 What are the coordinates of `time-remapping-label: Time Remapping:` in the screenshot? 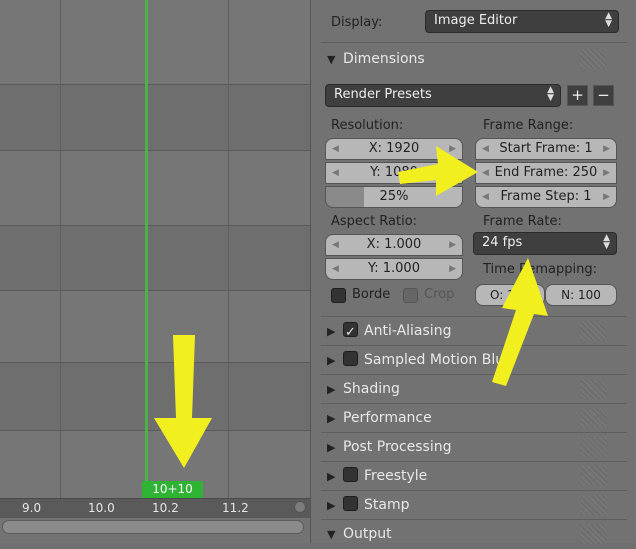 It's located at (540, 269).